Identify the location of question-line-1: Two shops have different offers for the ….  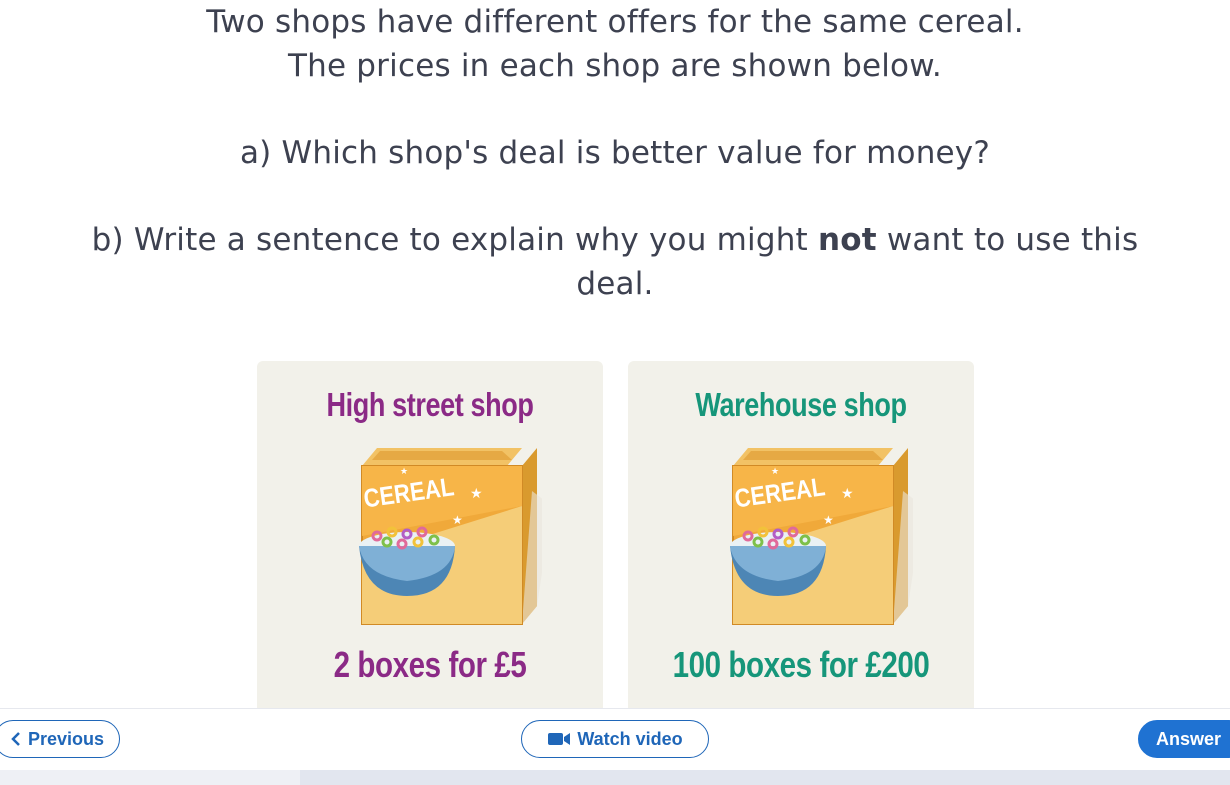
(615, 22).